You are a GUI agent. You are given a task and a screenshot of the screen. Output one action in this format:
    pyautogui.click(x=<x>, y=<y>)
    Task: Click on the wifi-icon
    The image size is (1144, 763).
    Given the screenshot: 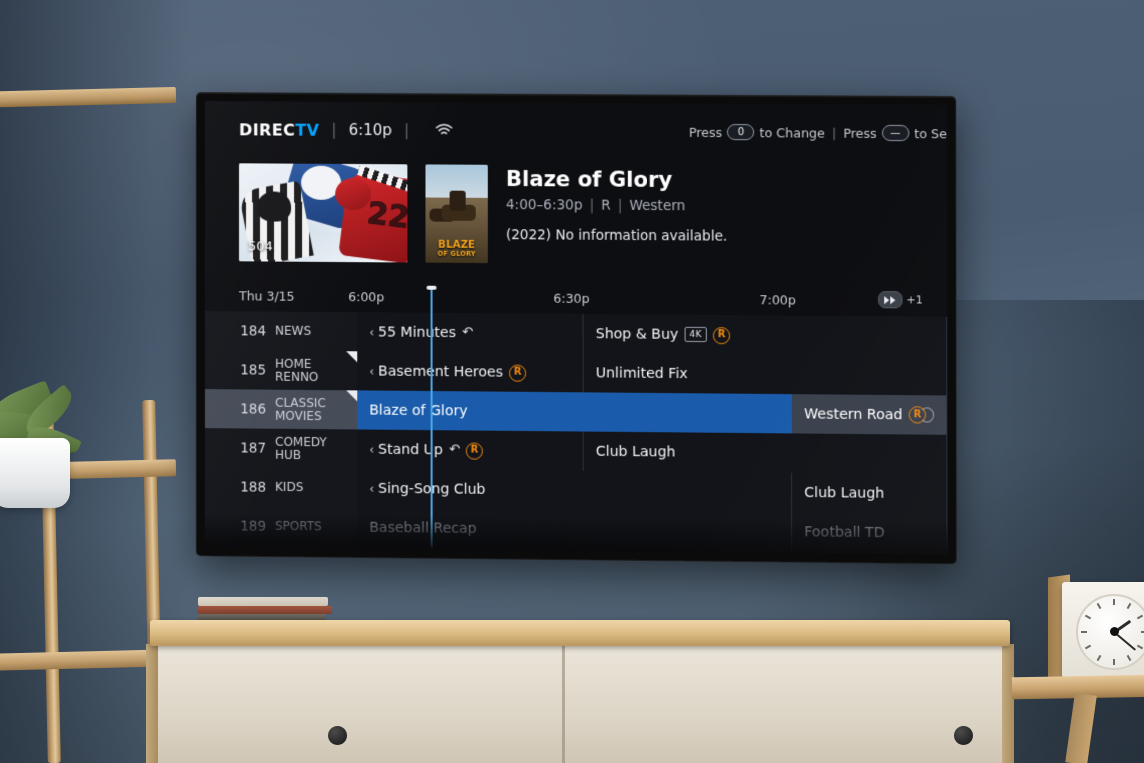 What is the action you would take?
    pyautogui.click(x=443, y=130)
    